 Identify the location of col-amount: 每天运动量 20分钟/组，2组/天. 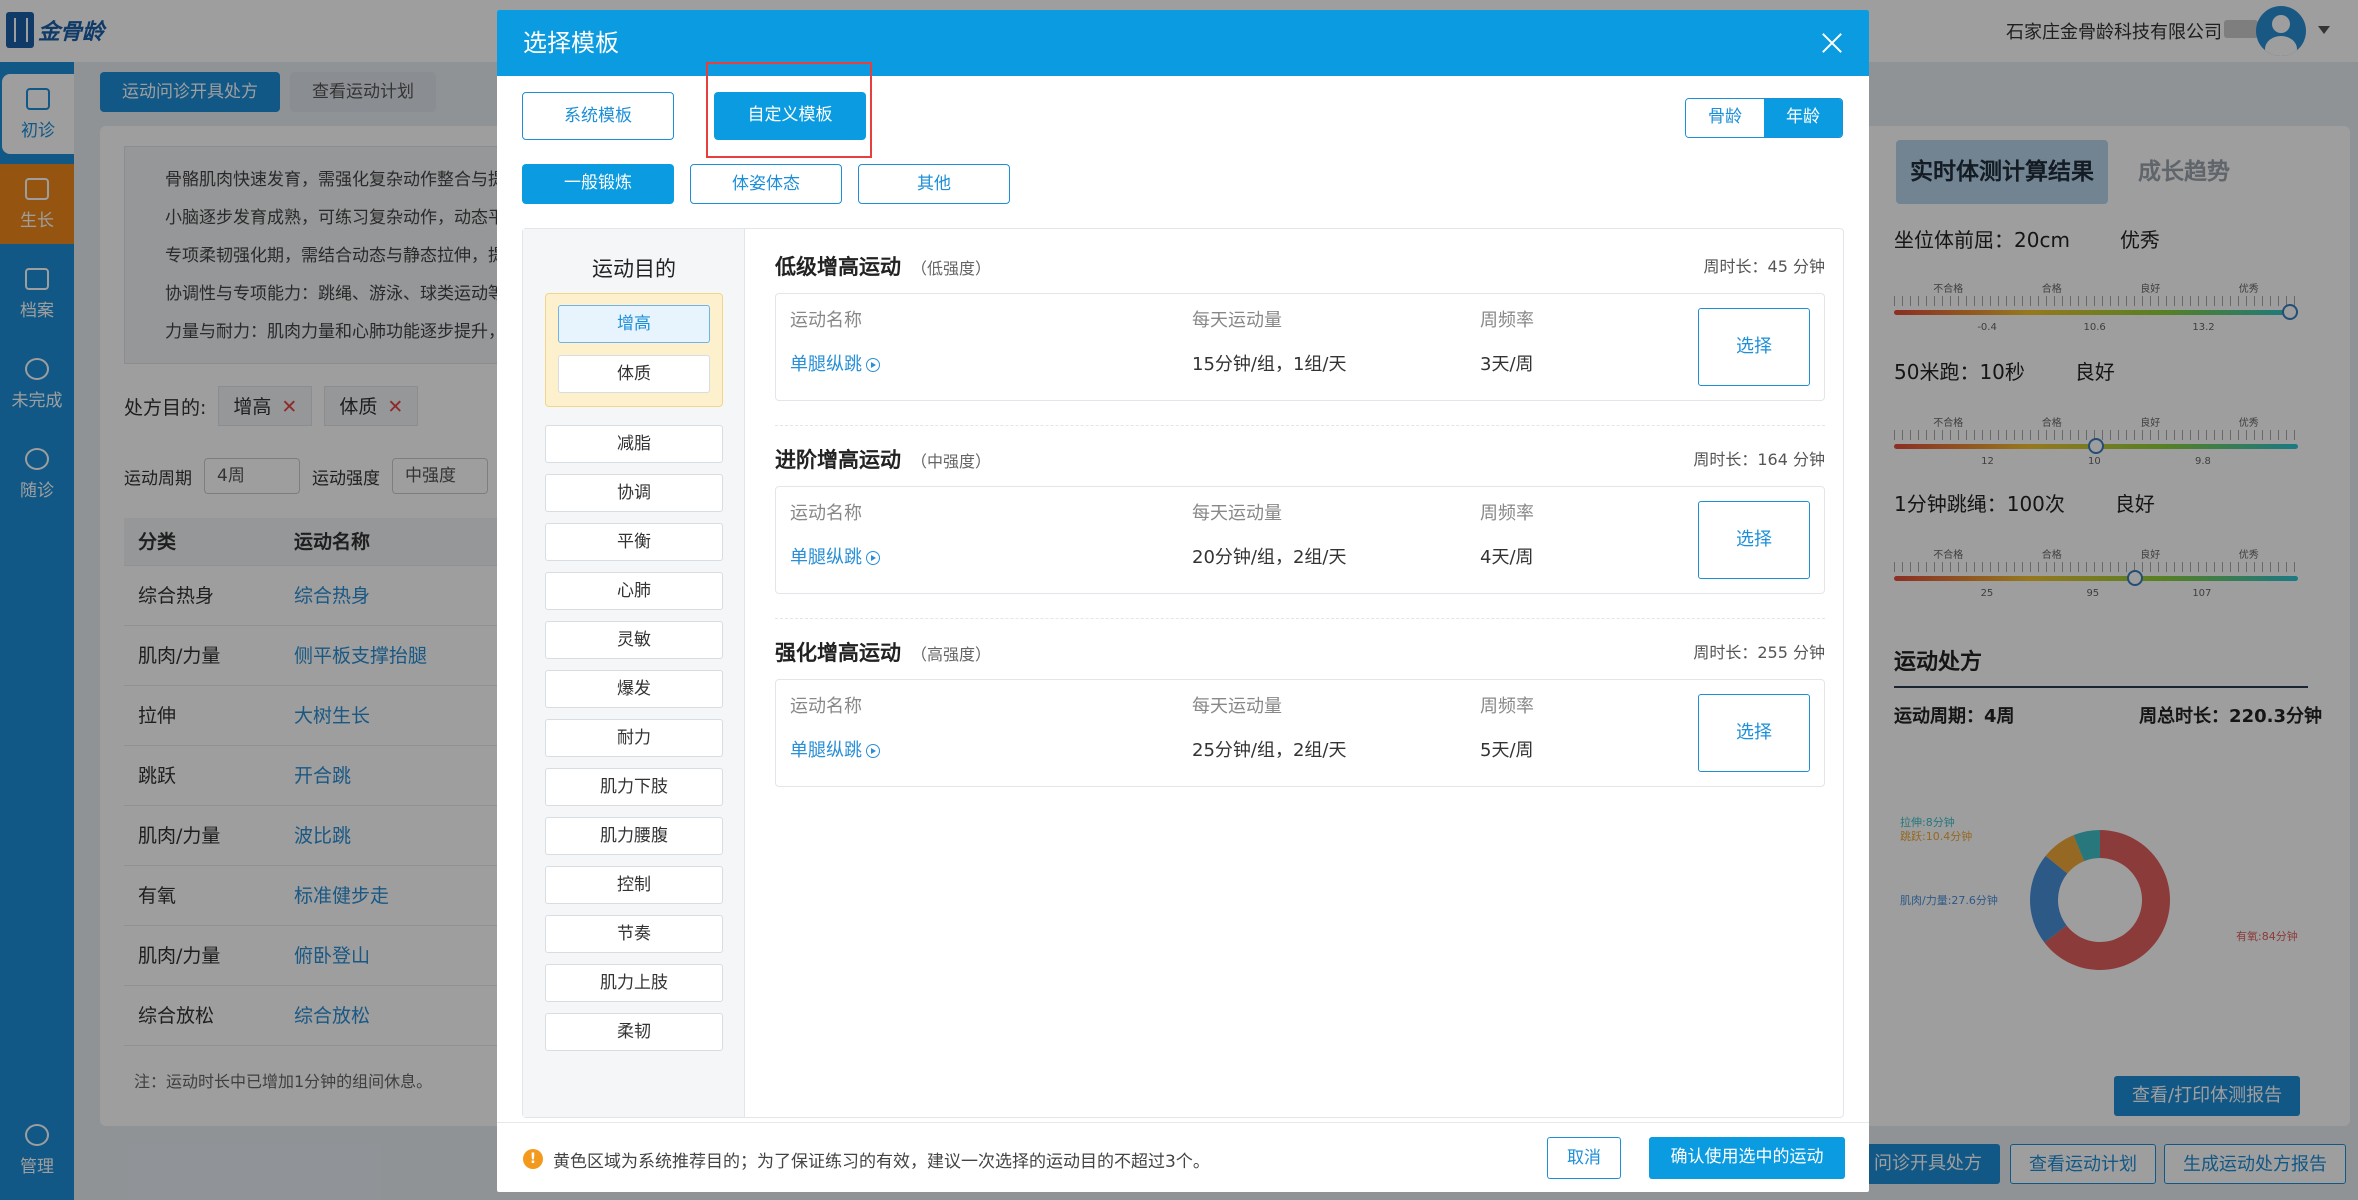
(1269, 534).